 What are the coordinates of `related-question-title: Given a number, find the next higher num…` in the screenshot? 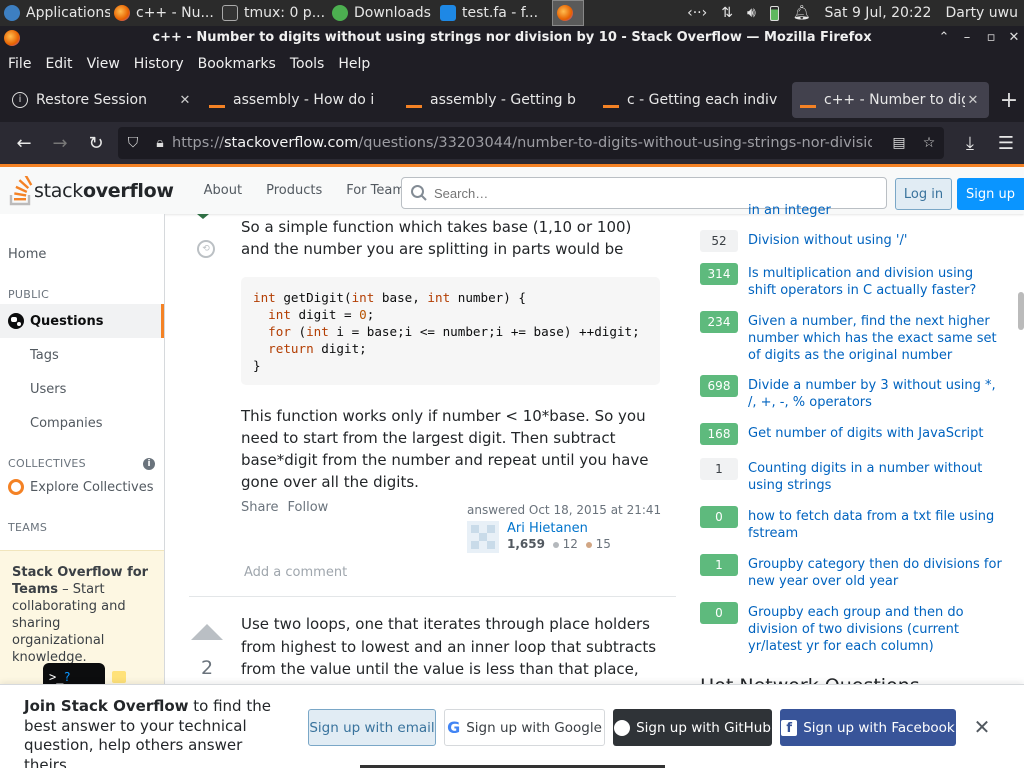 It's located at (876, 338).